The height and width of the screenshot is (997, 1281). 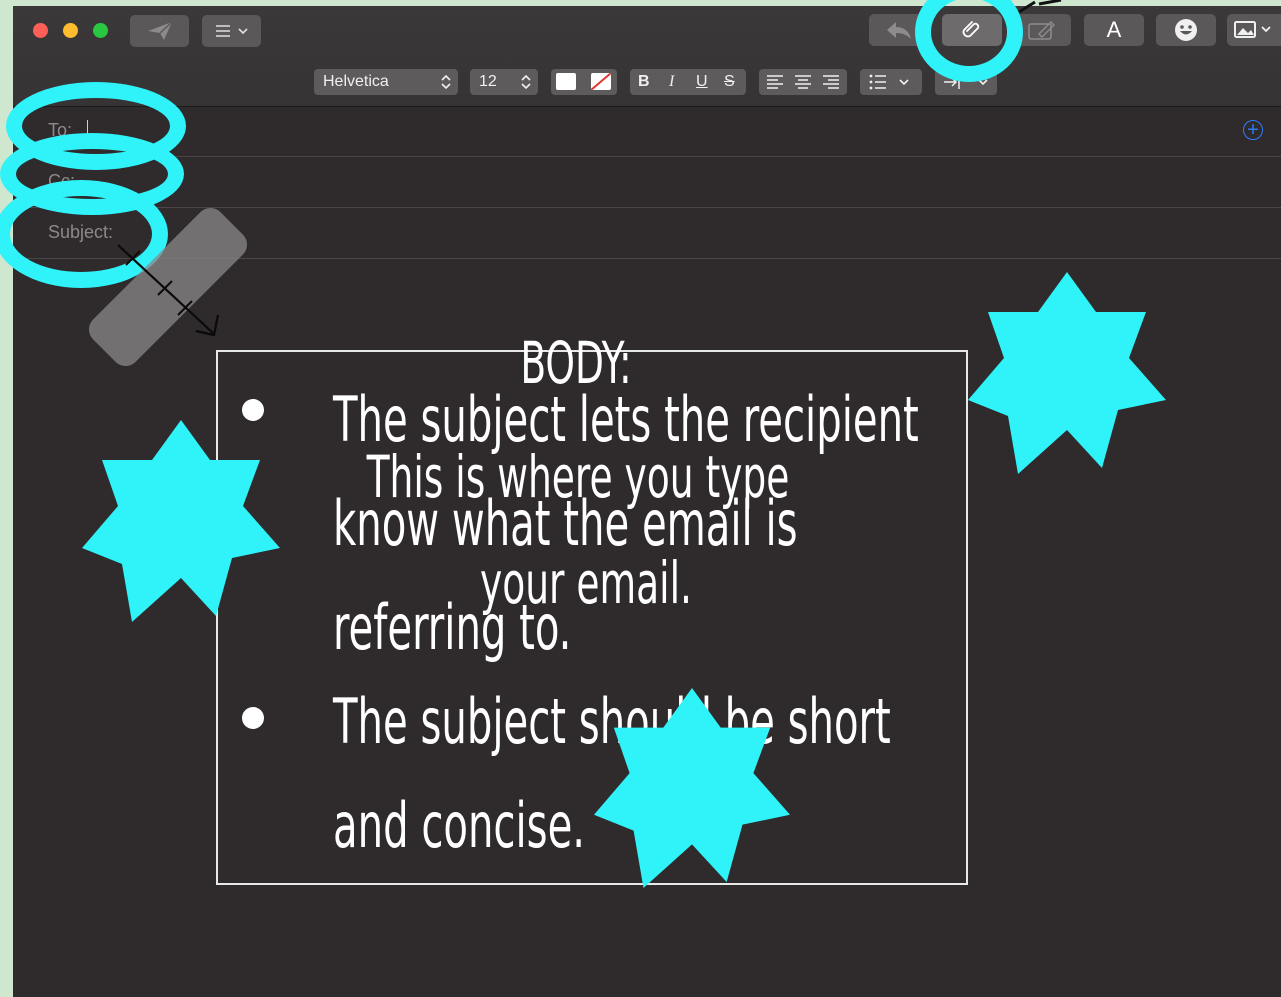 I want to click on add-contact-icon: +, so click(x=1253, y=130).